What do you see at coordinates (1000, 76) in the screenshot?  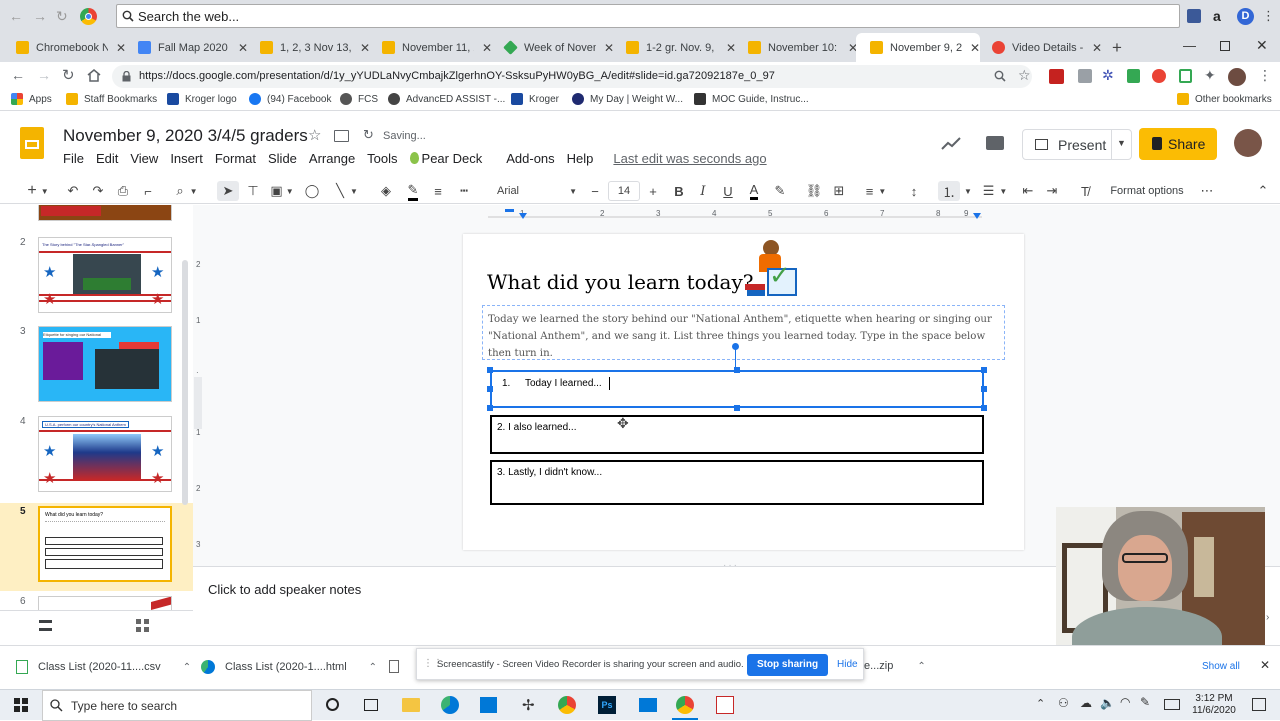 I see `zoom-icon` at bounding box center [1000, 76].